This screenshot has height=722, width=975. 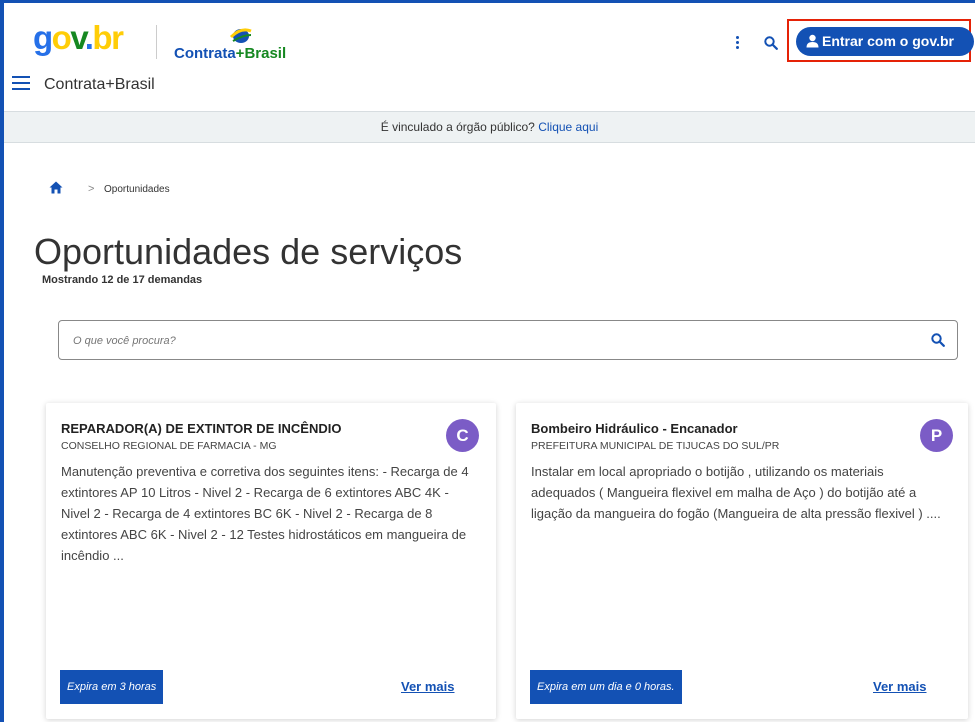 I want to click on card-title: Bombeiro Hidráulico - Encanador, so click(x=634, y=428).